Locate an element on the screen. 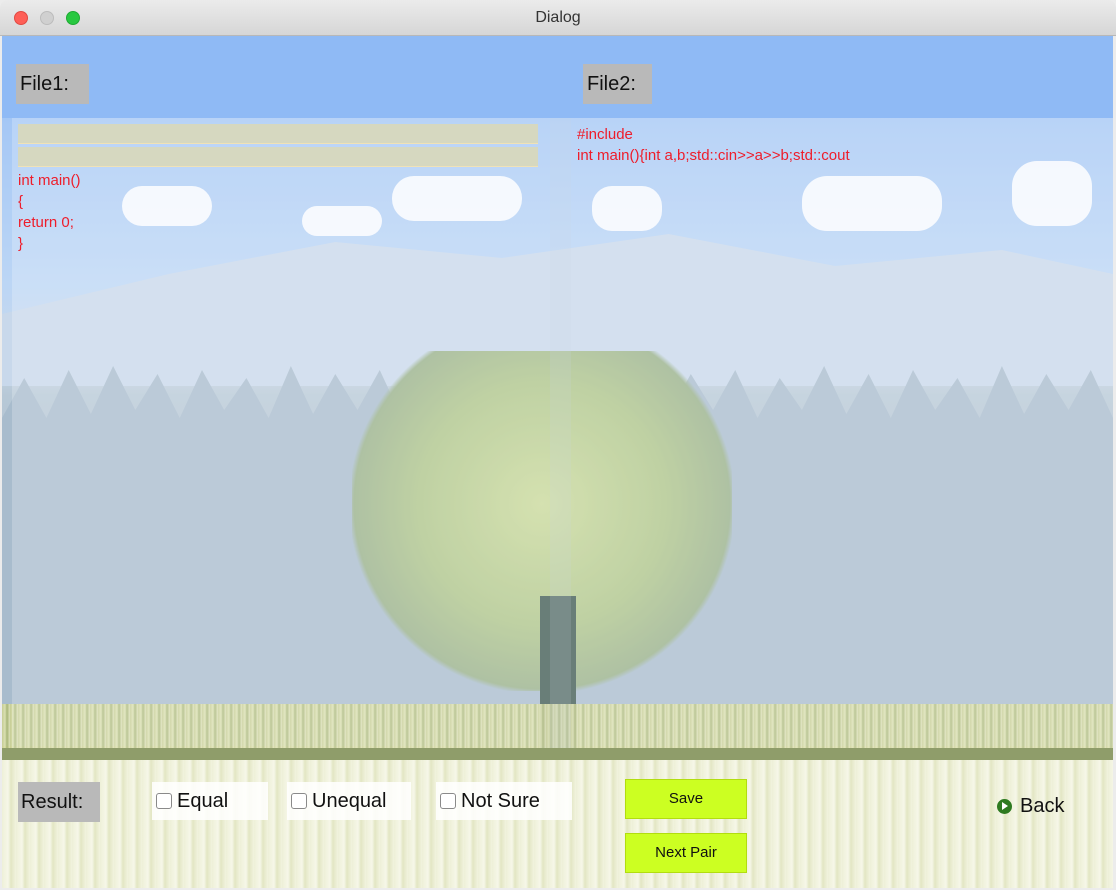 The image size is (1116, 890). title-bar: Dialog is located at coordinates (558, 18).